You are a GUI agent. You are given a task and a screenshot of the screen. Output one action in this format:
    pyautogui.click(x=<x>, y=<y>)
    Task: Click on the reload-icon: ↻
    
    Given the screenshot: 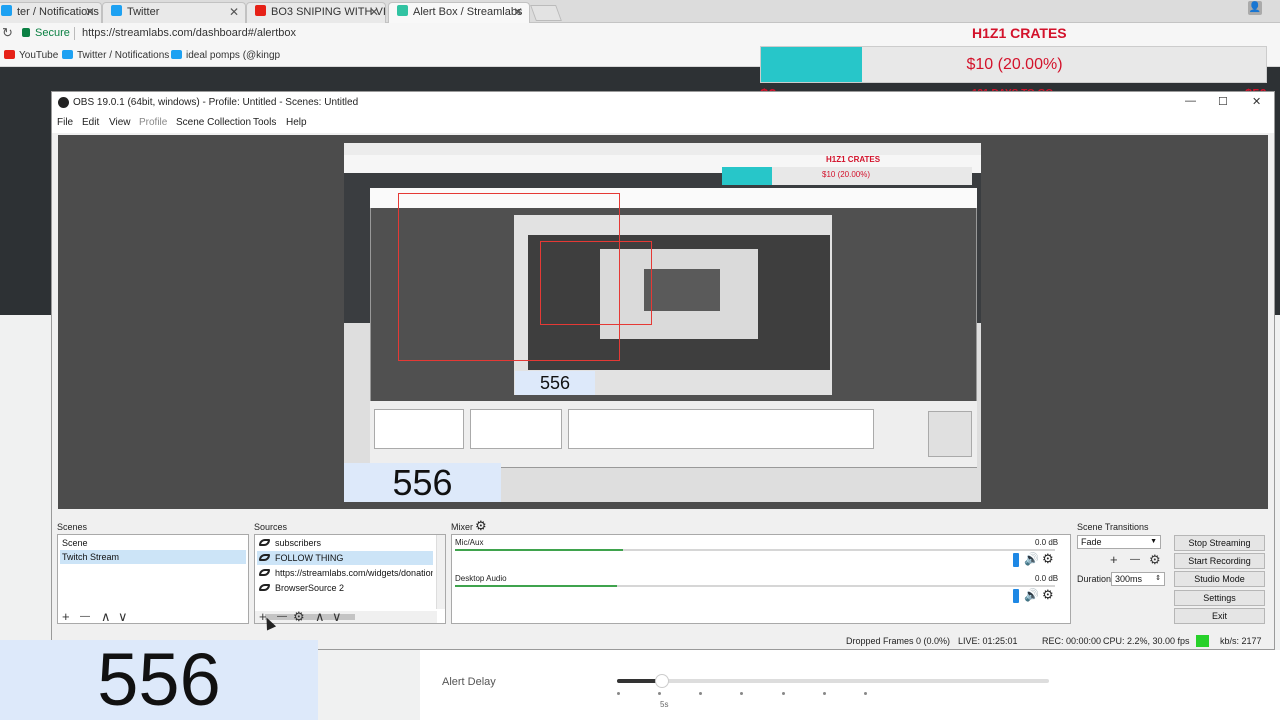 What is the action you would take?
    pyautogui.click(x=7, y=33)
    